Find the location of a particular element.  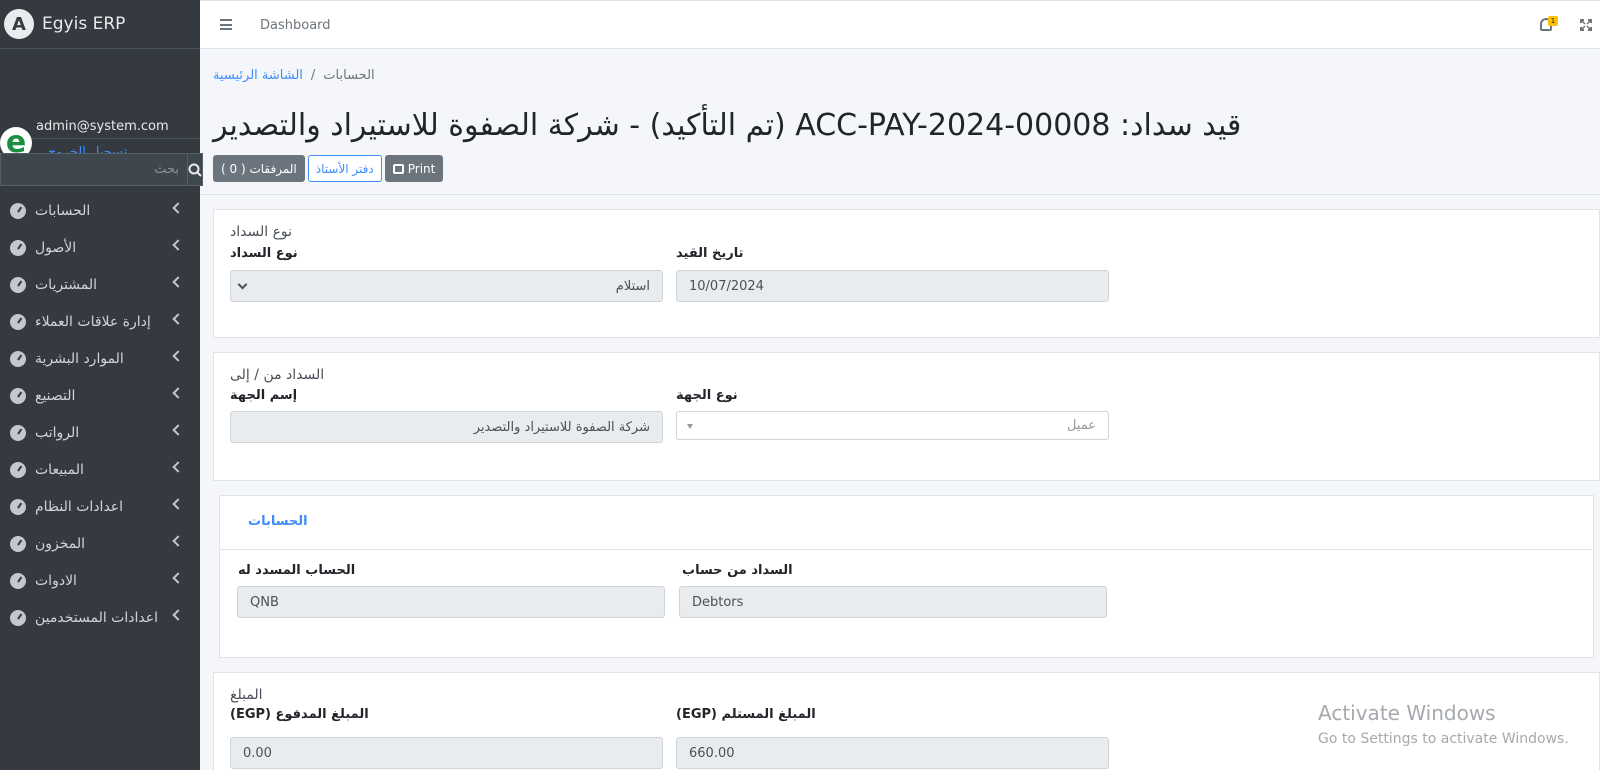

sidebar-item-sales: المبيعات is located at coordinates (100, 469).